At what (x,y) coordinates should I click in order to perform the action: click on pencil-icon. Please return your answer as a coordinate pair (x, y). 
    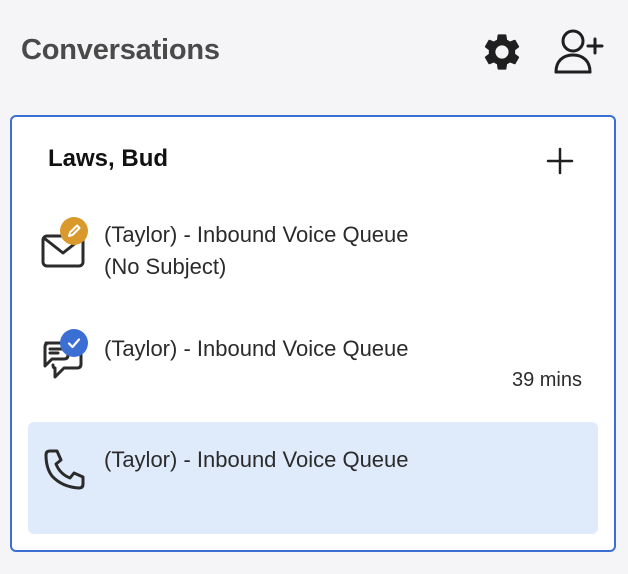
    Looking at the image, I should click on (74, 230).